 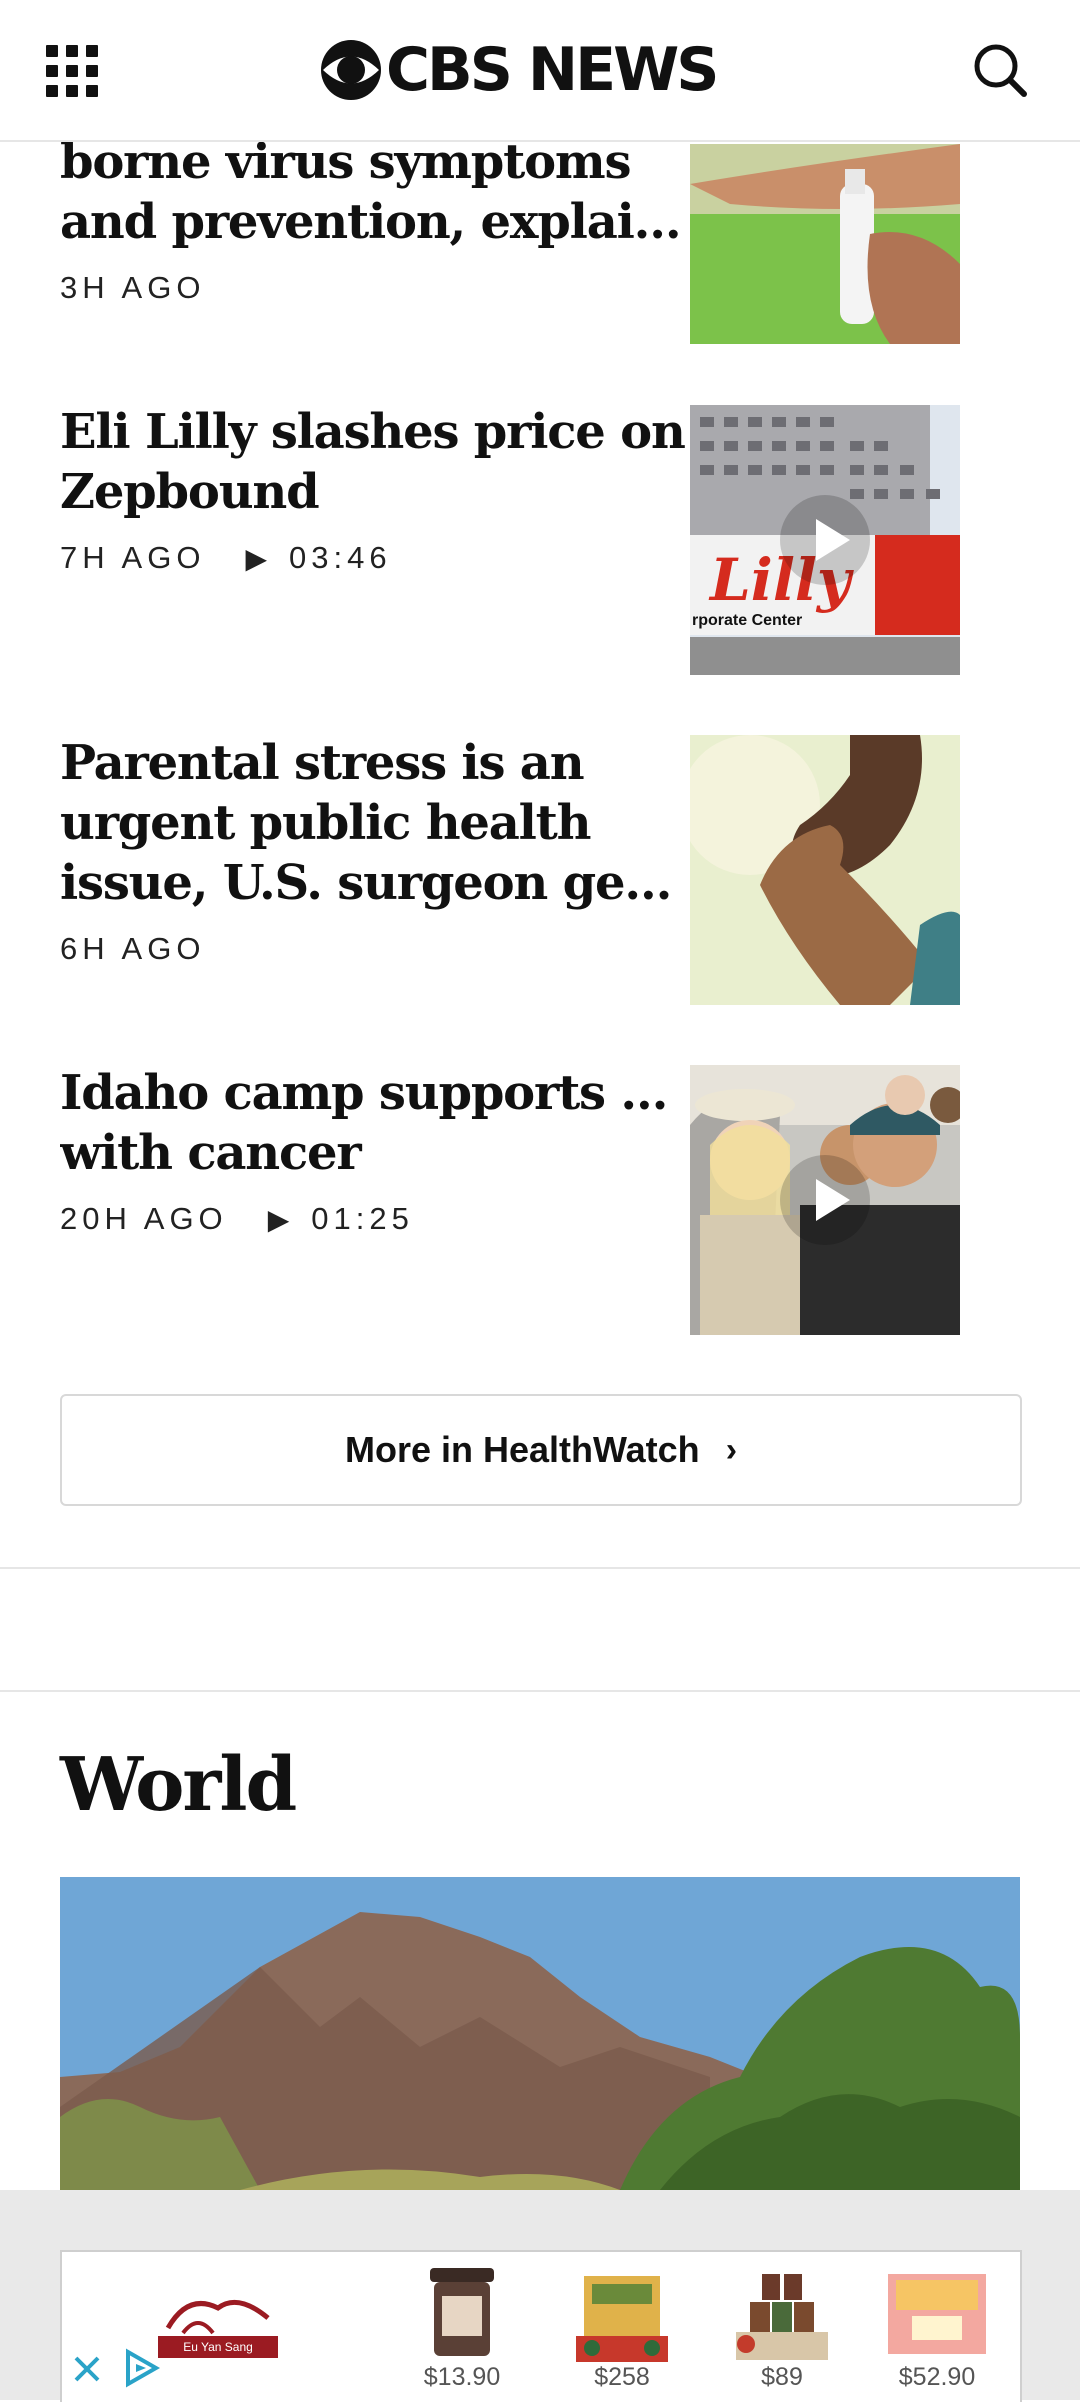 I want to click on world-hero-image, so click(x=540, y=2033).